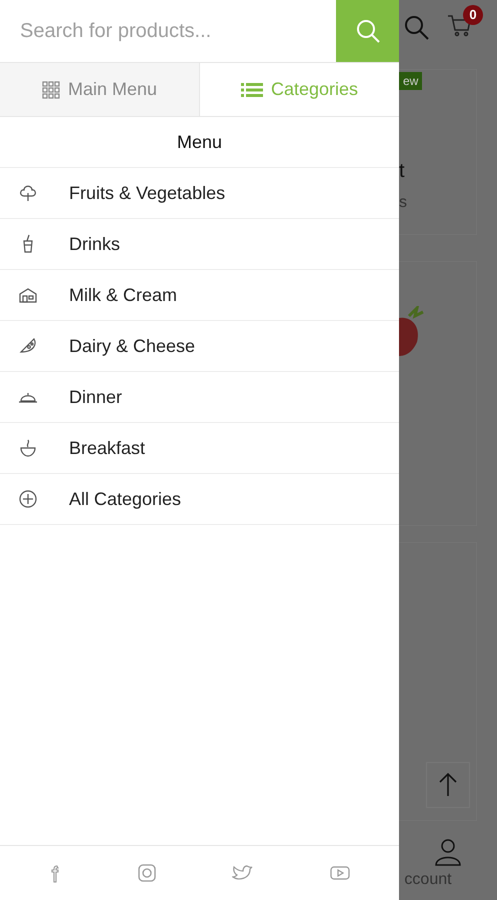 This screenshot has height=900, width=497. I want to click on scroll-top-button, so click(448, 785).